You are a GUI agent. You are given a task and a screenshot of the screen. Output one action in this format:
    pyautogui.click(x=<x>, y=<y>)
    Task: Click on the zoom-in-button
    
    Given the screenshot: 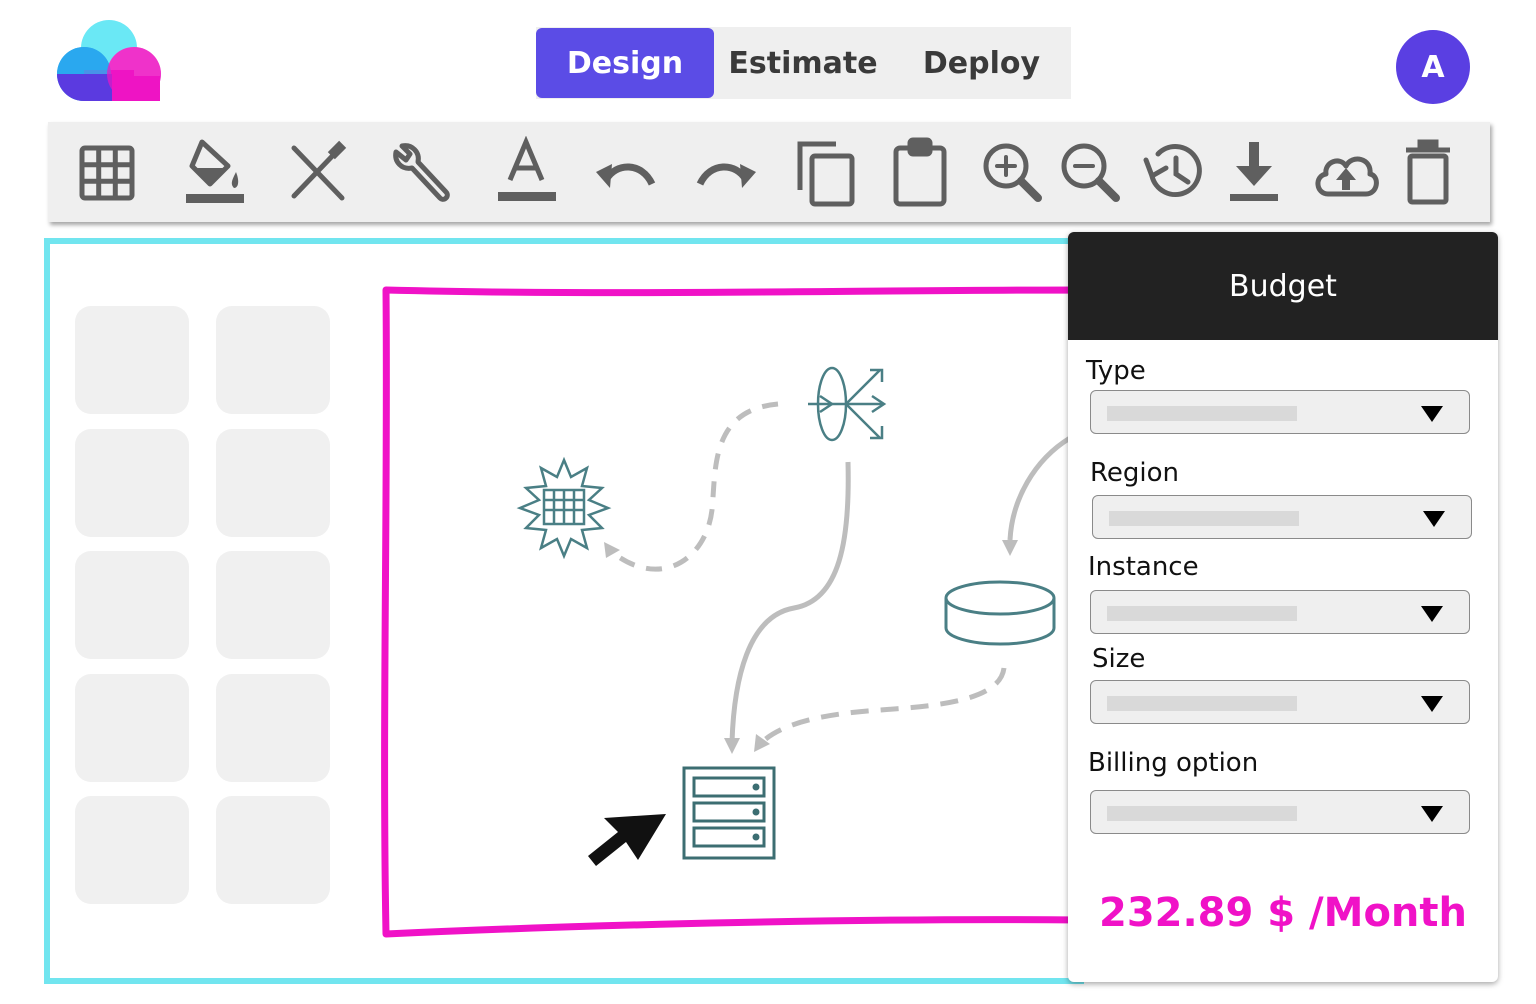 What is the action you would take?
    pyautogui.click(x=1012, y=172)
    